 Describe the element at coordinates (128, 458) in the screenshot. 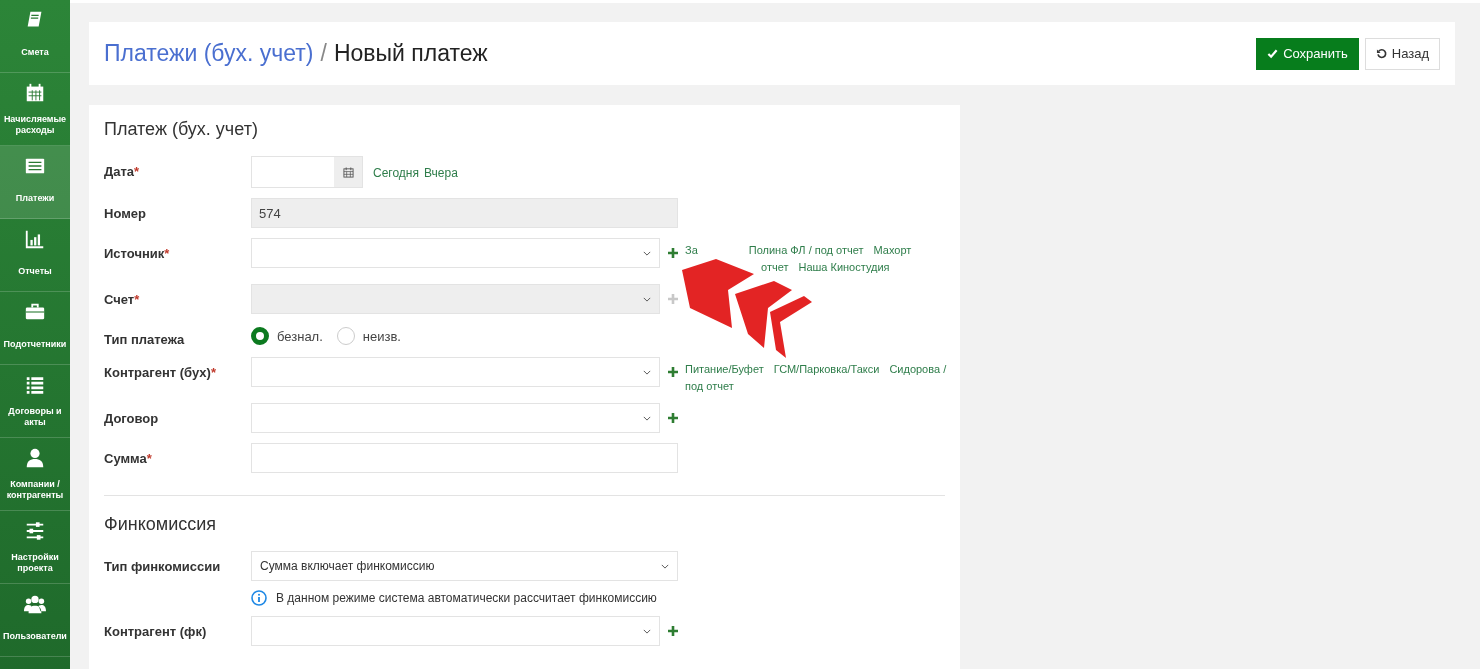

I see `field-label: Сумма*` at that location.